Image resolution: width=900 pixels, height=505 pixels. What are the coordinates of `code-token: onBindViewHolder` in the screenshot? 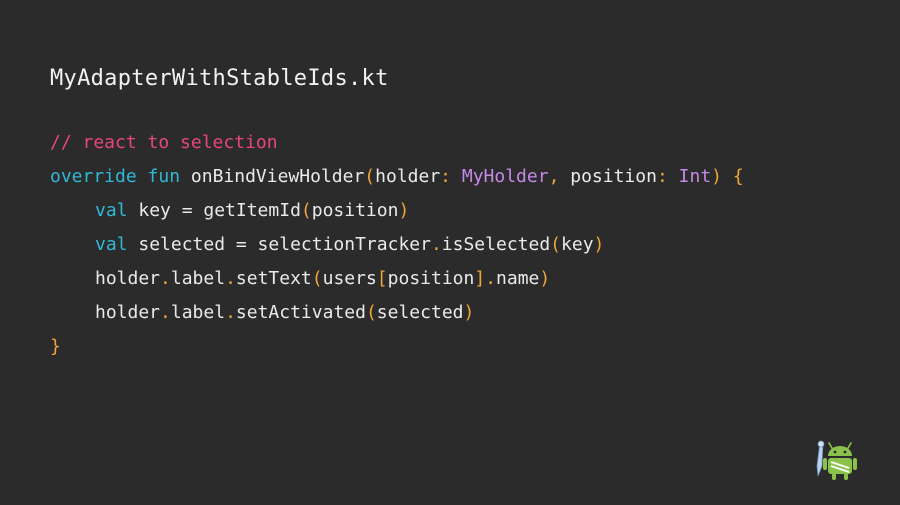 It's located at (272, 176).